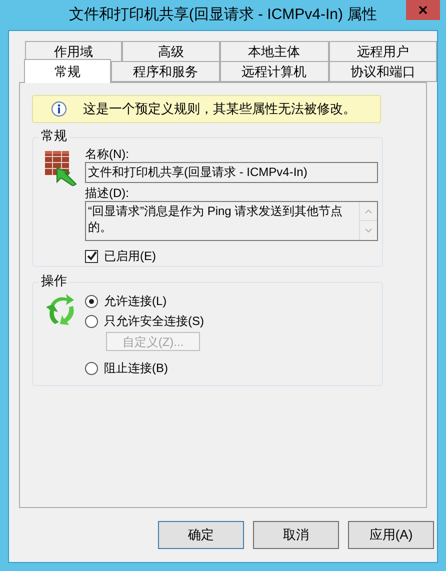 The width and height of the screenshot is (446, 571). Describe the element at coordinates (223, 14) in the screenshot. I see `window-title: 文件和打印机共享(回显请求 - ICMPv4-In) 属性` at that location.